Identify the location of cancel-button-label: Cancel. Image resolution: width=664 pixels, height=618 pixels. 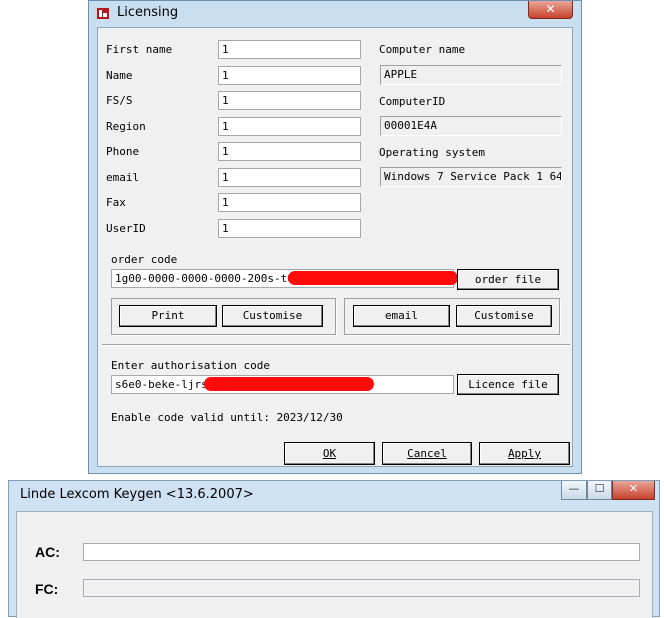
(427, 453).